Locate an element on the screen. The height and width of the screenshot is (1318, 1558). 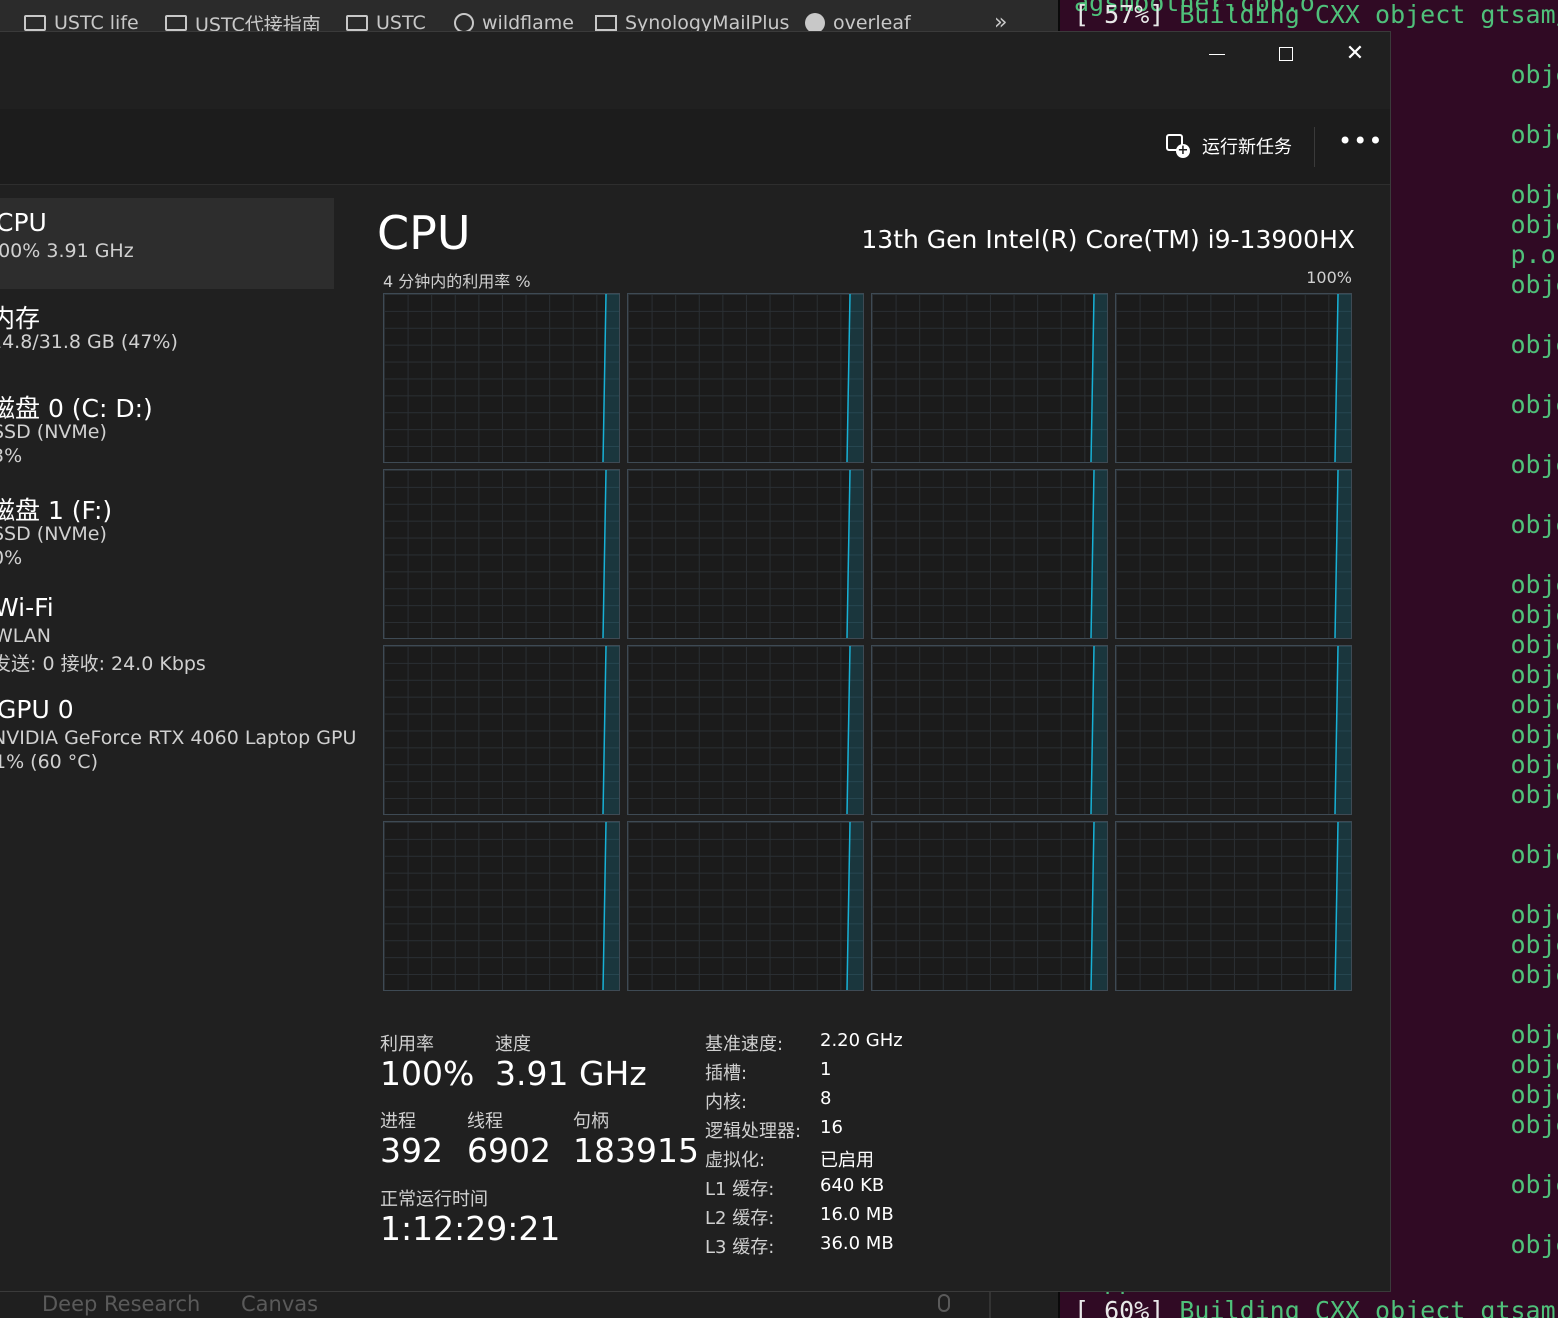
spec-key: 基准速度: is located at coordinates (744, 1044).